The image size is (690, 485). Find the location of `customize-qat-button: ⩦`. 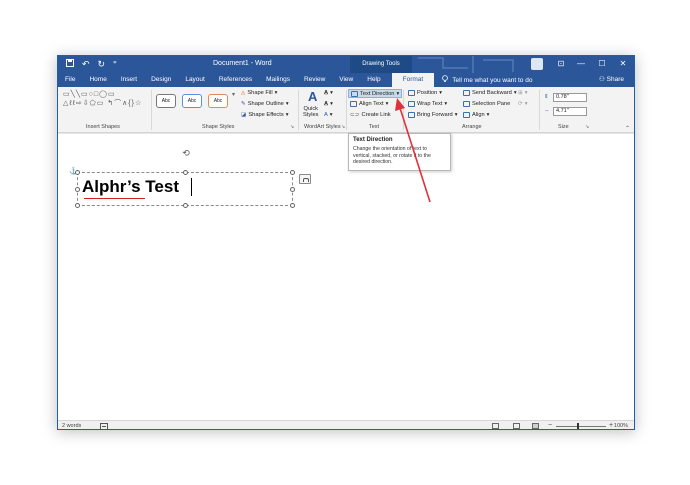

customize-qat-button: ⩦ is located at coordinates (115, 64).